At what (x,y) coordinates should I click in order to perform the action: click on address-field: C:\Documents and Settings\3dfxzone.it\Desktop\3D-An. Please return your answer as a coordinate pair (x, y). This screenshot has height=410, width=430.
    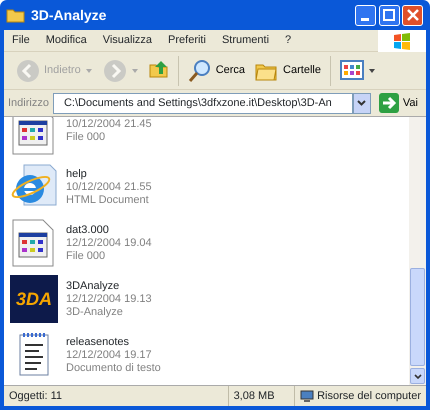
    Looking at the image, I should click on (202, 103).